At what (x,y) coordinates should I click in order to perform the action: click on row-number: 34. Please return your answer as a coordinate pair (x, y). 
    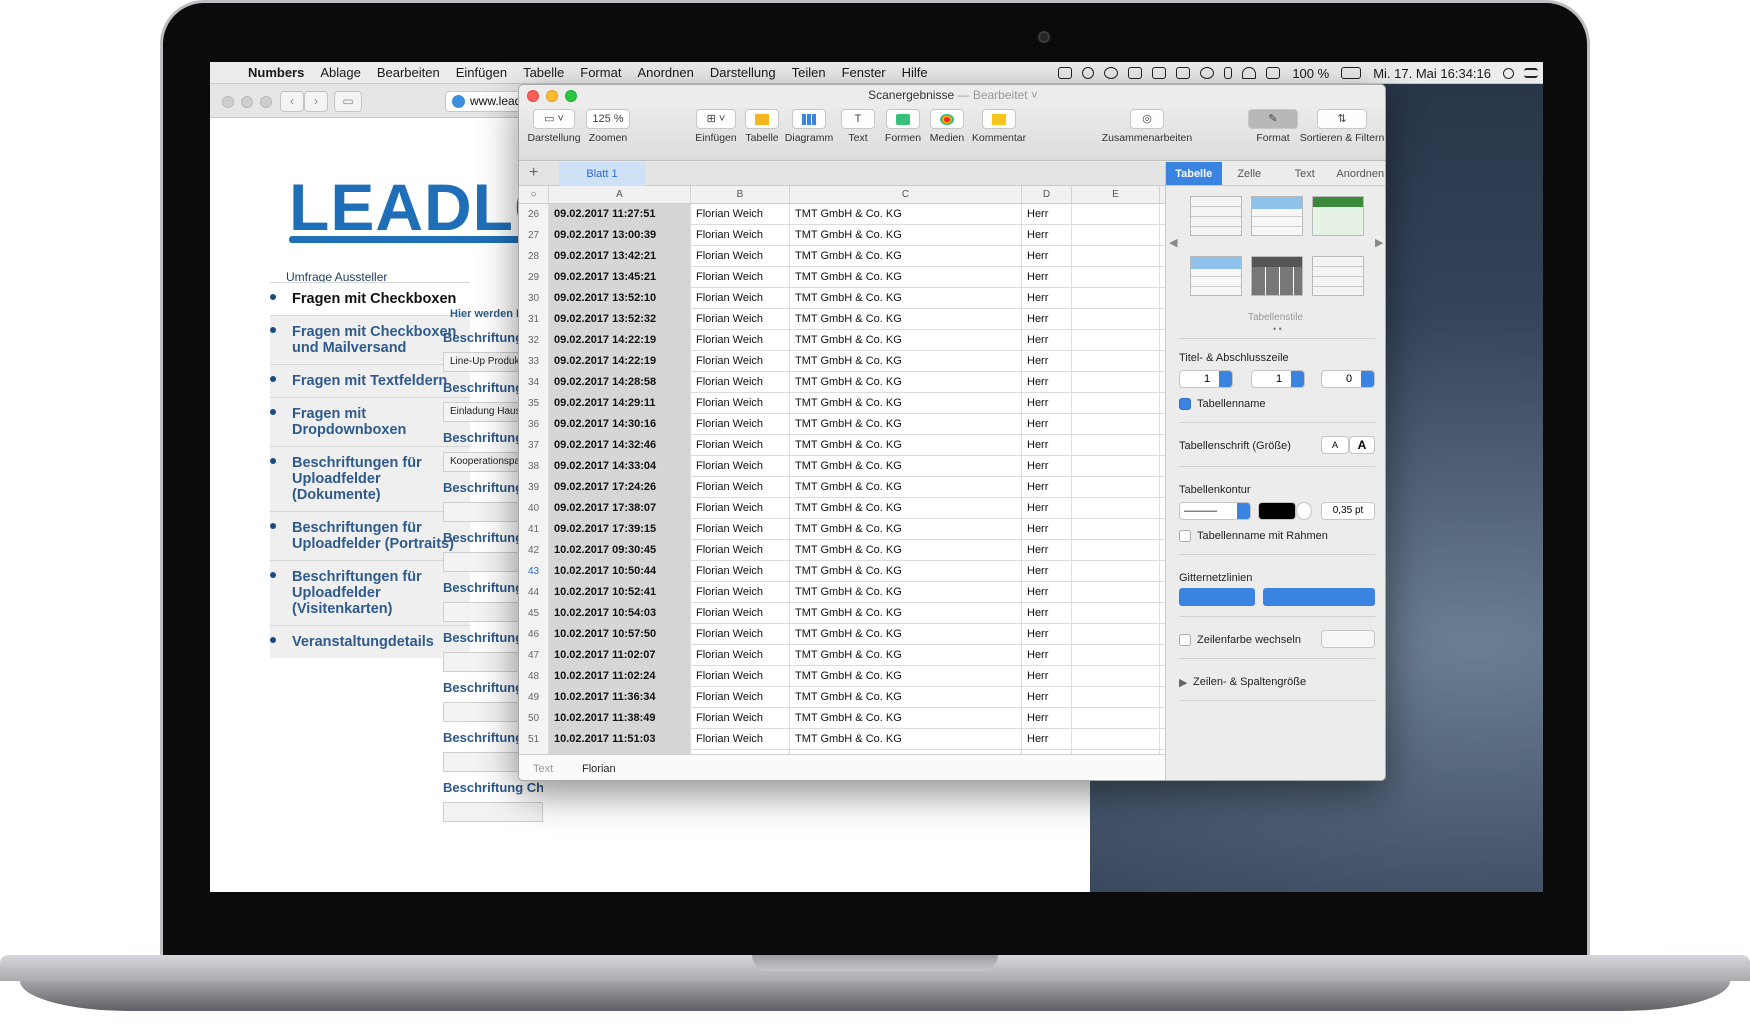
    Looking at the image, I should click on (534, 382).